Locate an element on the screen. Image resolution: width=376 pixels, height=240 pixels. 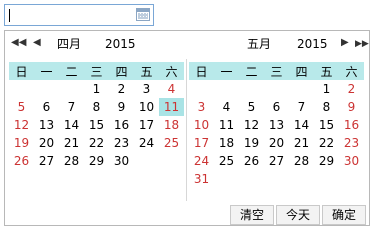
next-month-button: ▶ is located at coordinates (345, 43).